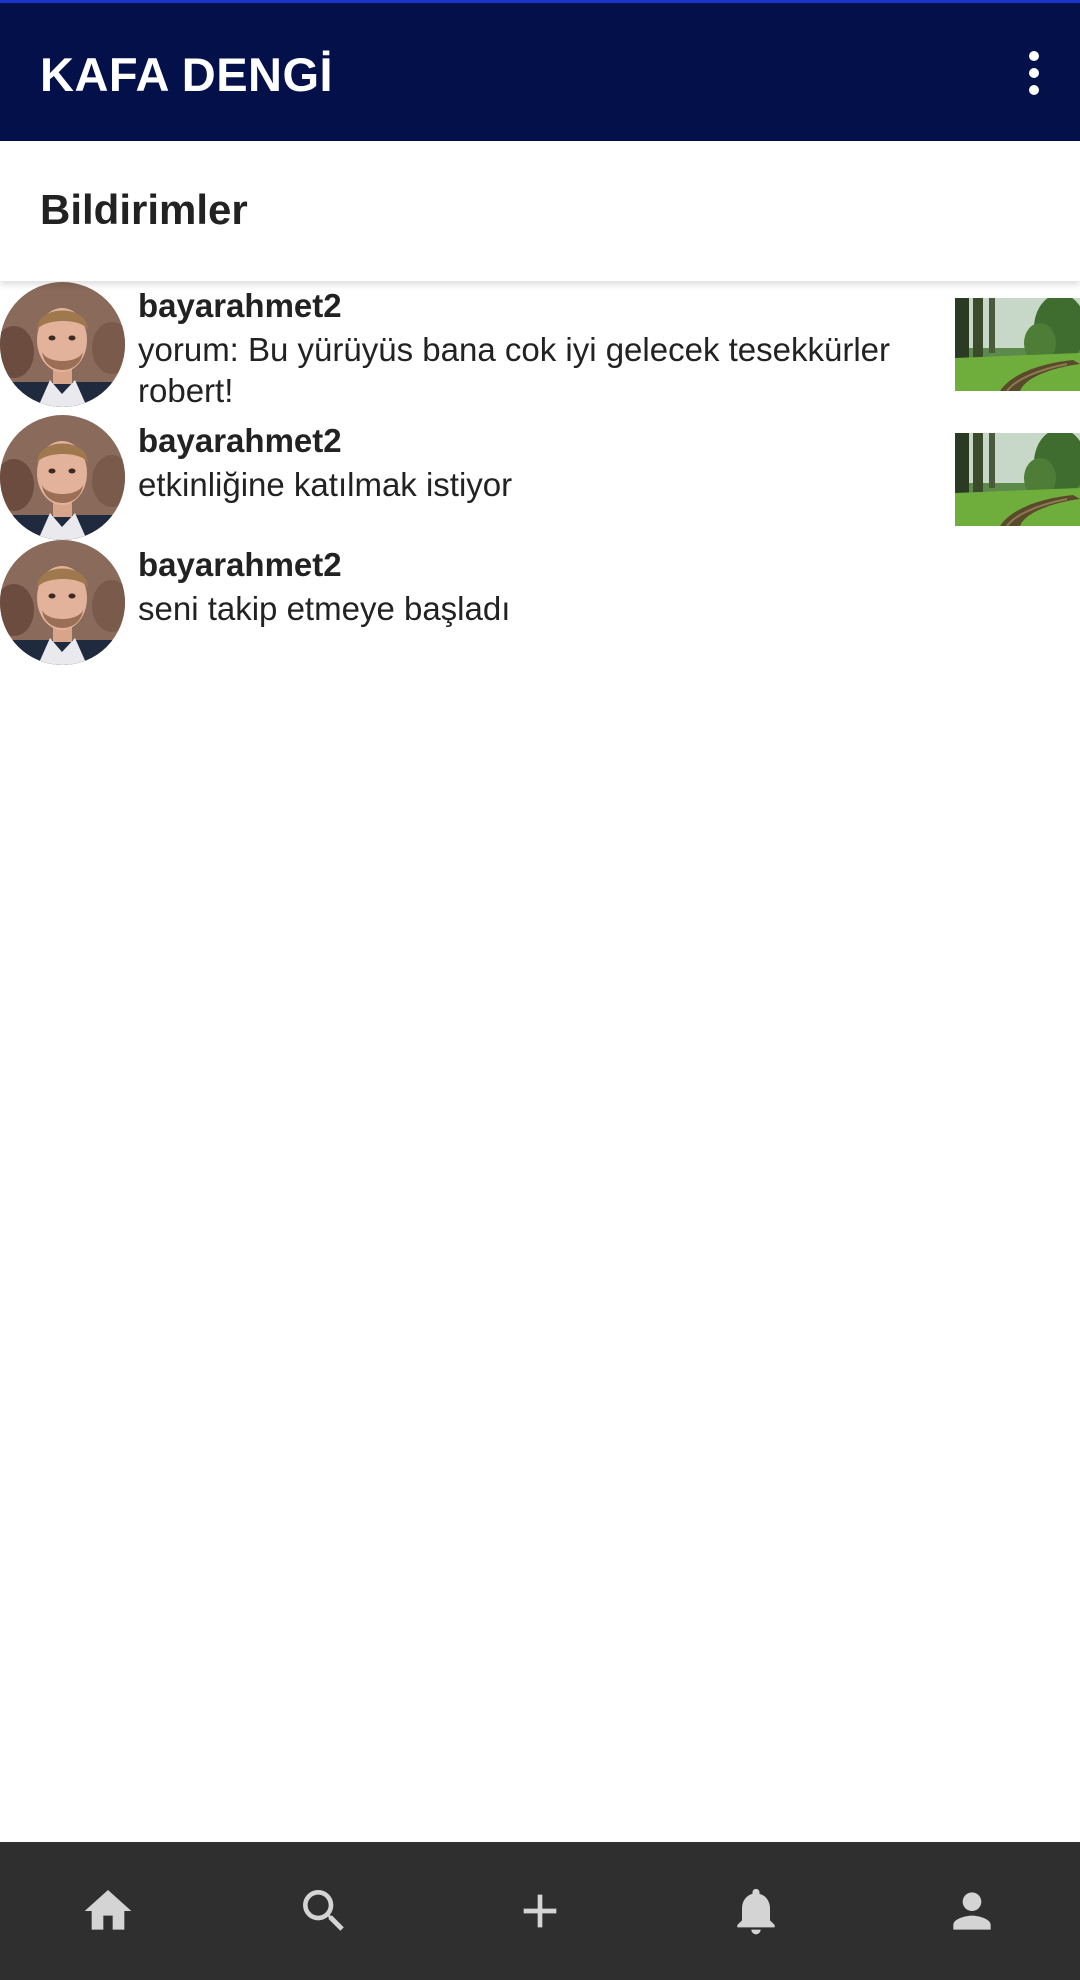 This screenshot has height=1980, width=1080. I want to click on nav-add, so click(540, 1911).